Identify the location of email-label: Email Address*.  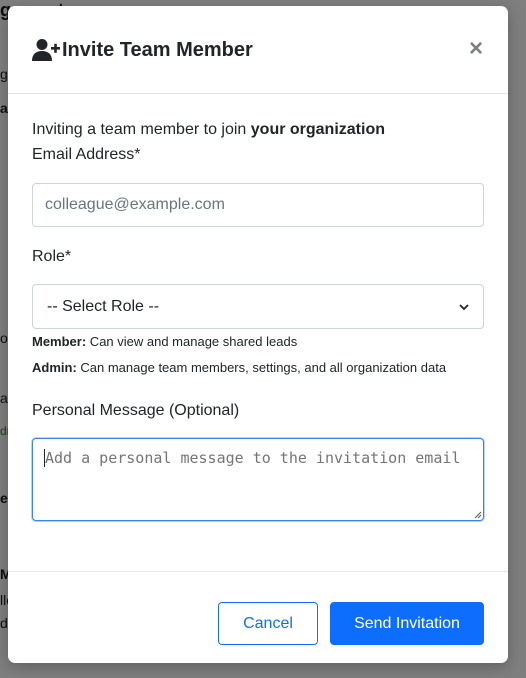
(86, 154).